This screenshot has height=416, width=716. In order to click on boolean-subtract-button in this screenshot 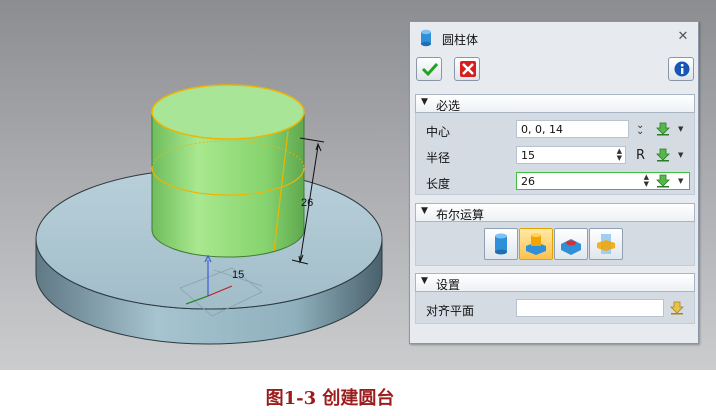, I will do `click(571, 244)`.